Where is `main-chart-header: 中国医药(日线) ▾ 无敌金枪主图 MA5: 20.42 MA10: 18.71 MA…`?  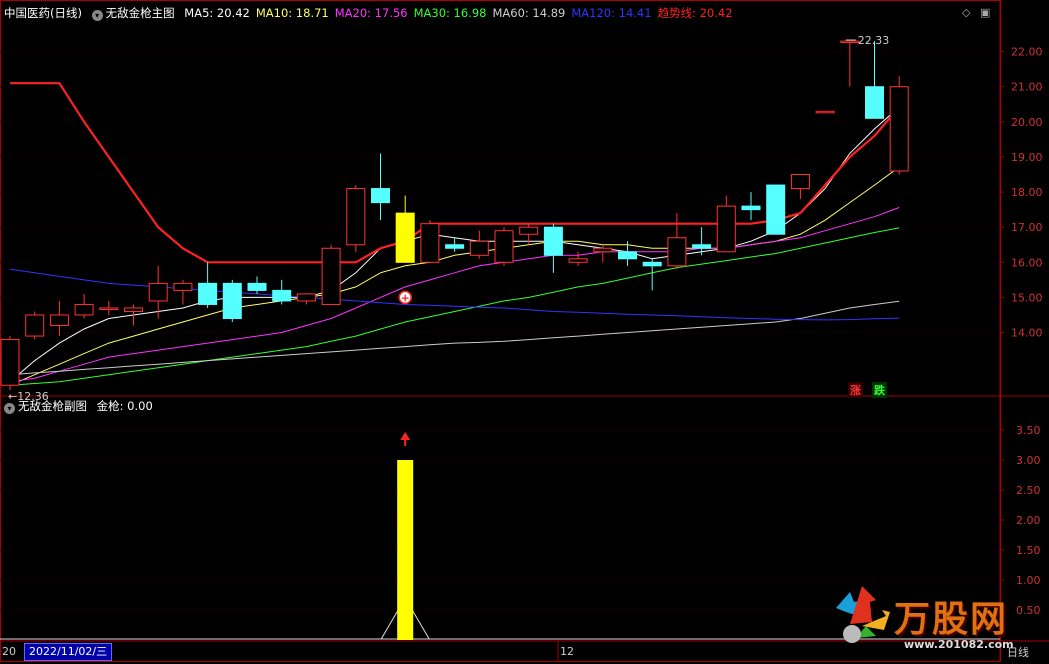
main-chart-header: 中国医药(日线) ▾ 无敌金枪主图 MA5: 20.42 MA10: 18.71 MA… is located at coordinates (374, 13).